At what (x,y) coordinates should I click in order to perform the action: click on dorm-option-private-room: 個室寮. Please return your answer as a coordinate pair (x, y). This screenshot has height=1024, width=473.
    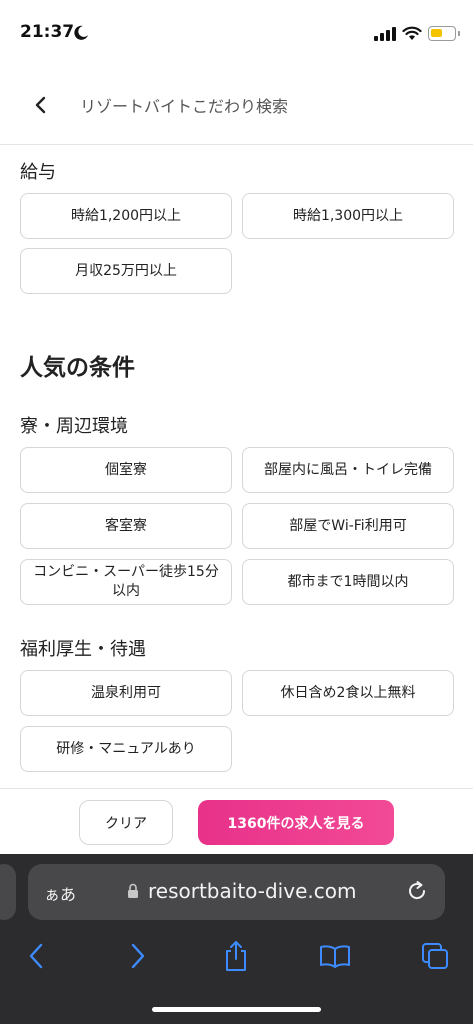
    Looking at the image, I should click on (126, 470).